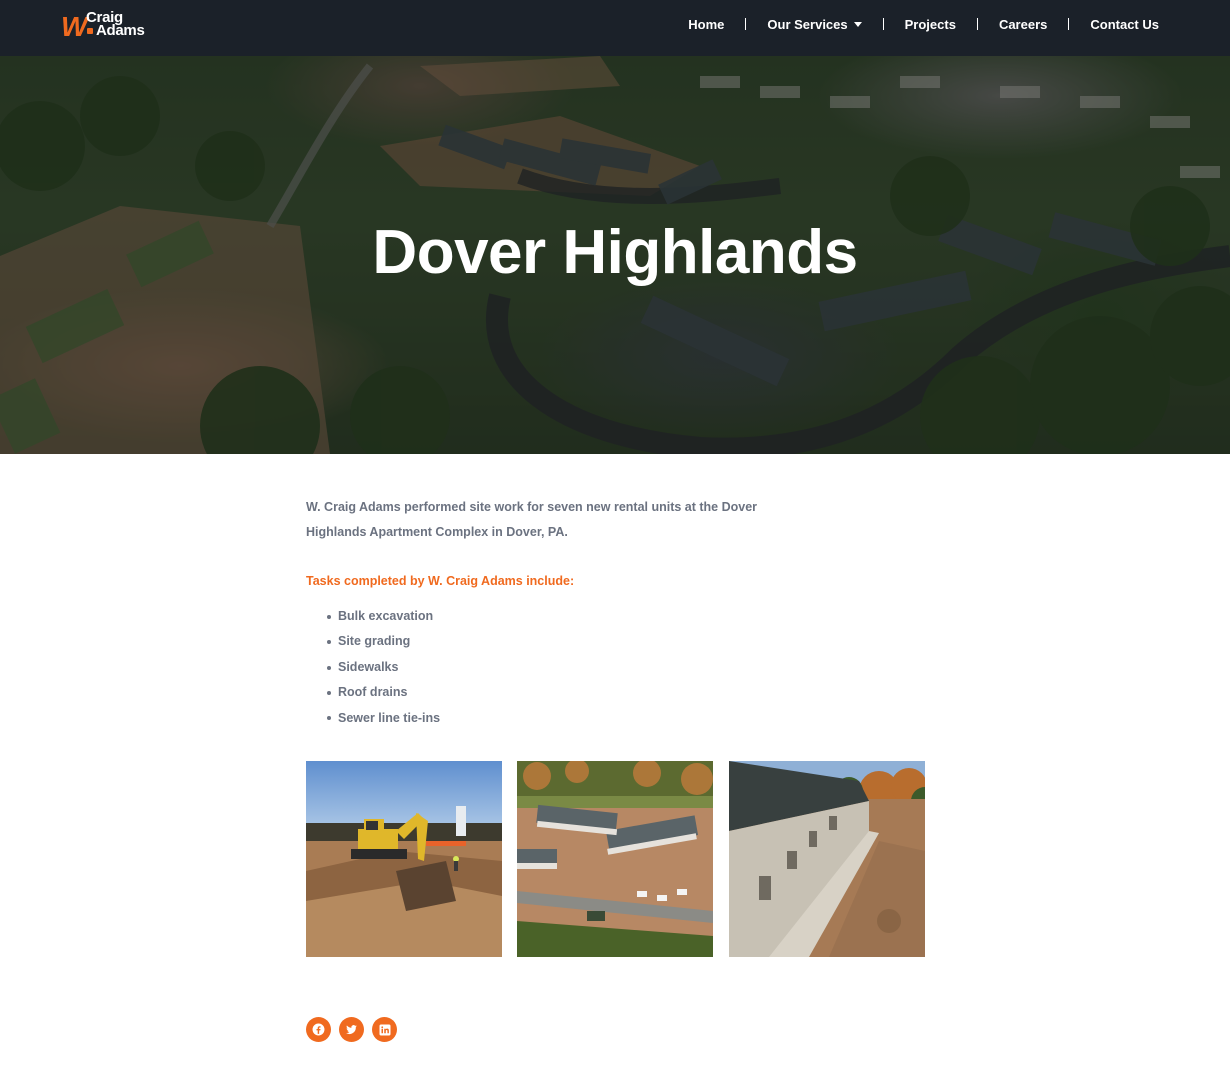  Describe the element at coordinates (626, 616) in the screenshot. I see `list-item: Bulk excavation` at that location.